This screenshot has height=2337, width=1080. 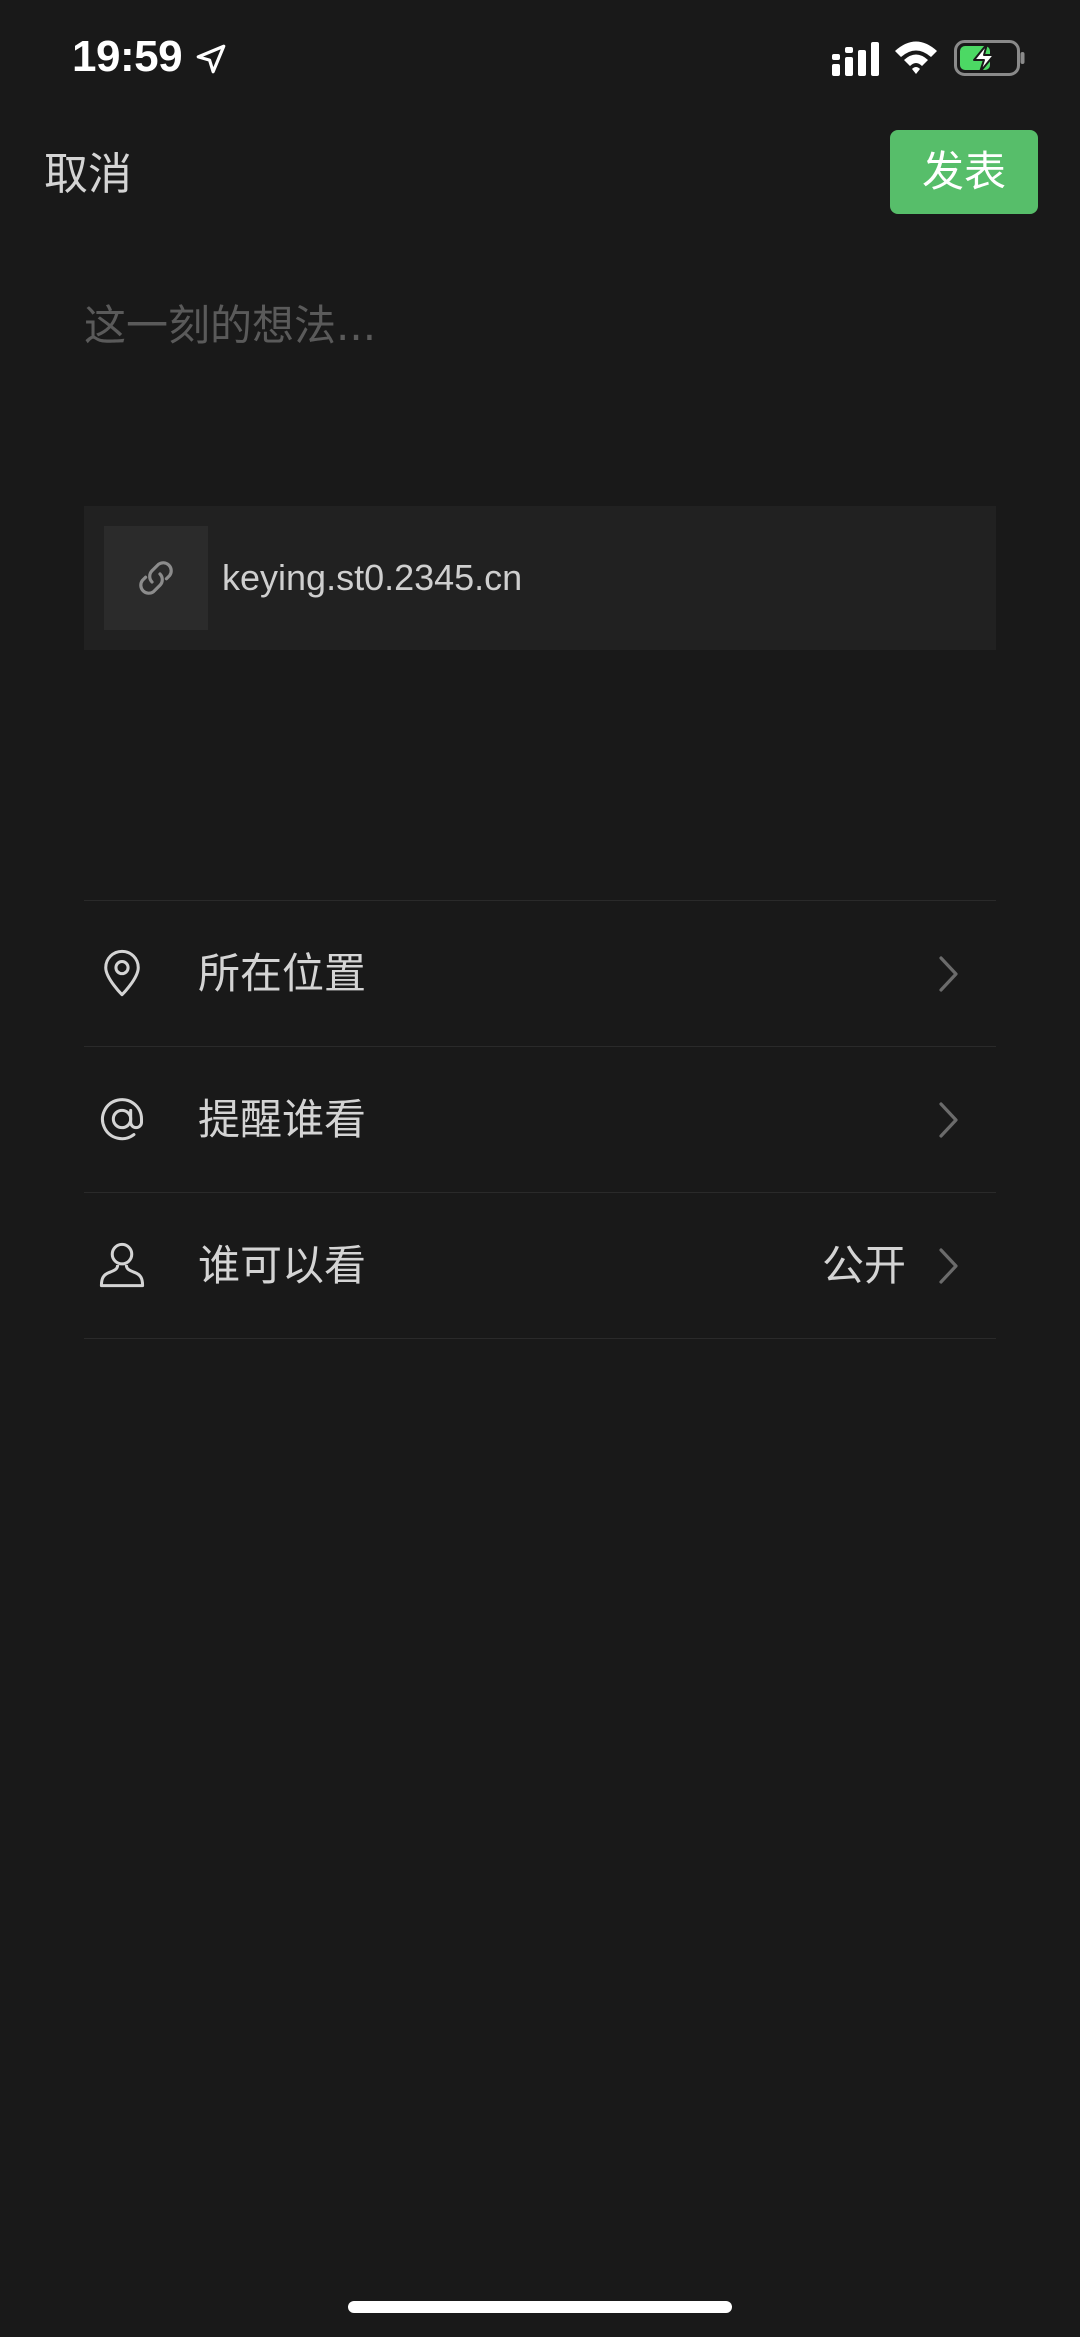 I want to click on home-indicator, so click(x=540, y=2307).